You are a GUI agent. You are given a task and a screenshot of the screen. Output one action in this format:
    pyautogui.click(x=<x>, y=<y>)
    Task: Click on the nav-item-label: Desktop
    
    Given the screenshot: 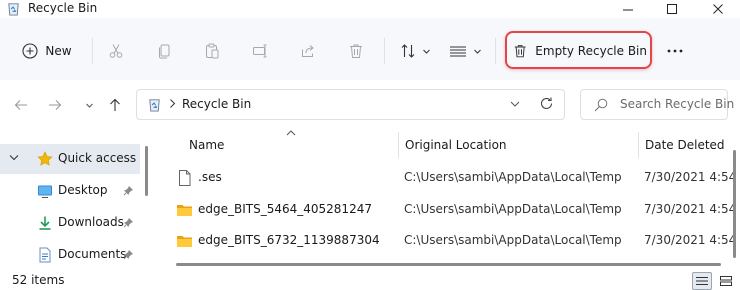 What is the action you would take?
    pyautogui.click(x=83, y=190)
    